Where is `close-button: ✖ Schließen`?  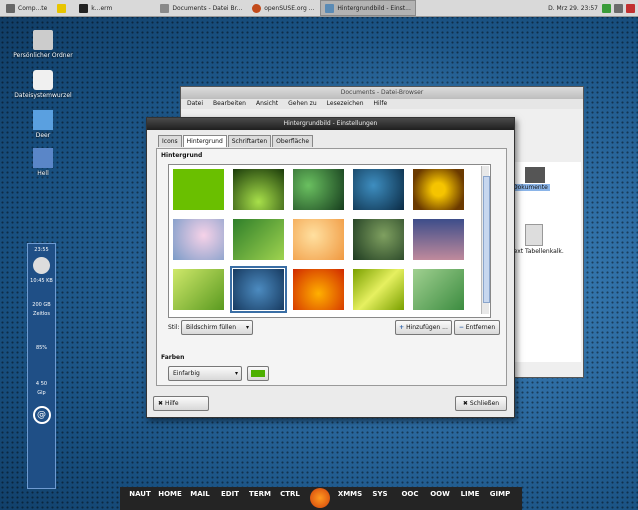
close-button: ✖ Schließen is located at coordinates (481, 403).